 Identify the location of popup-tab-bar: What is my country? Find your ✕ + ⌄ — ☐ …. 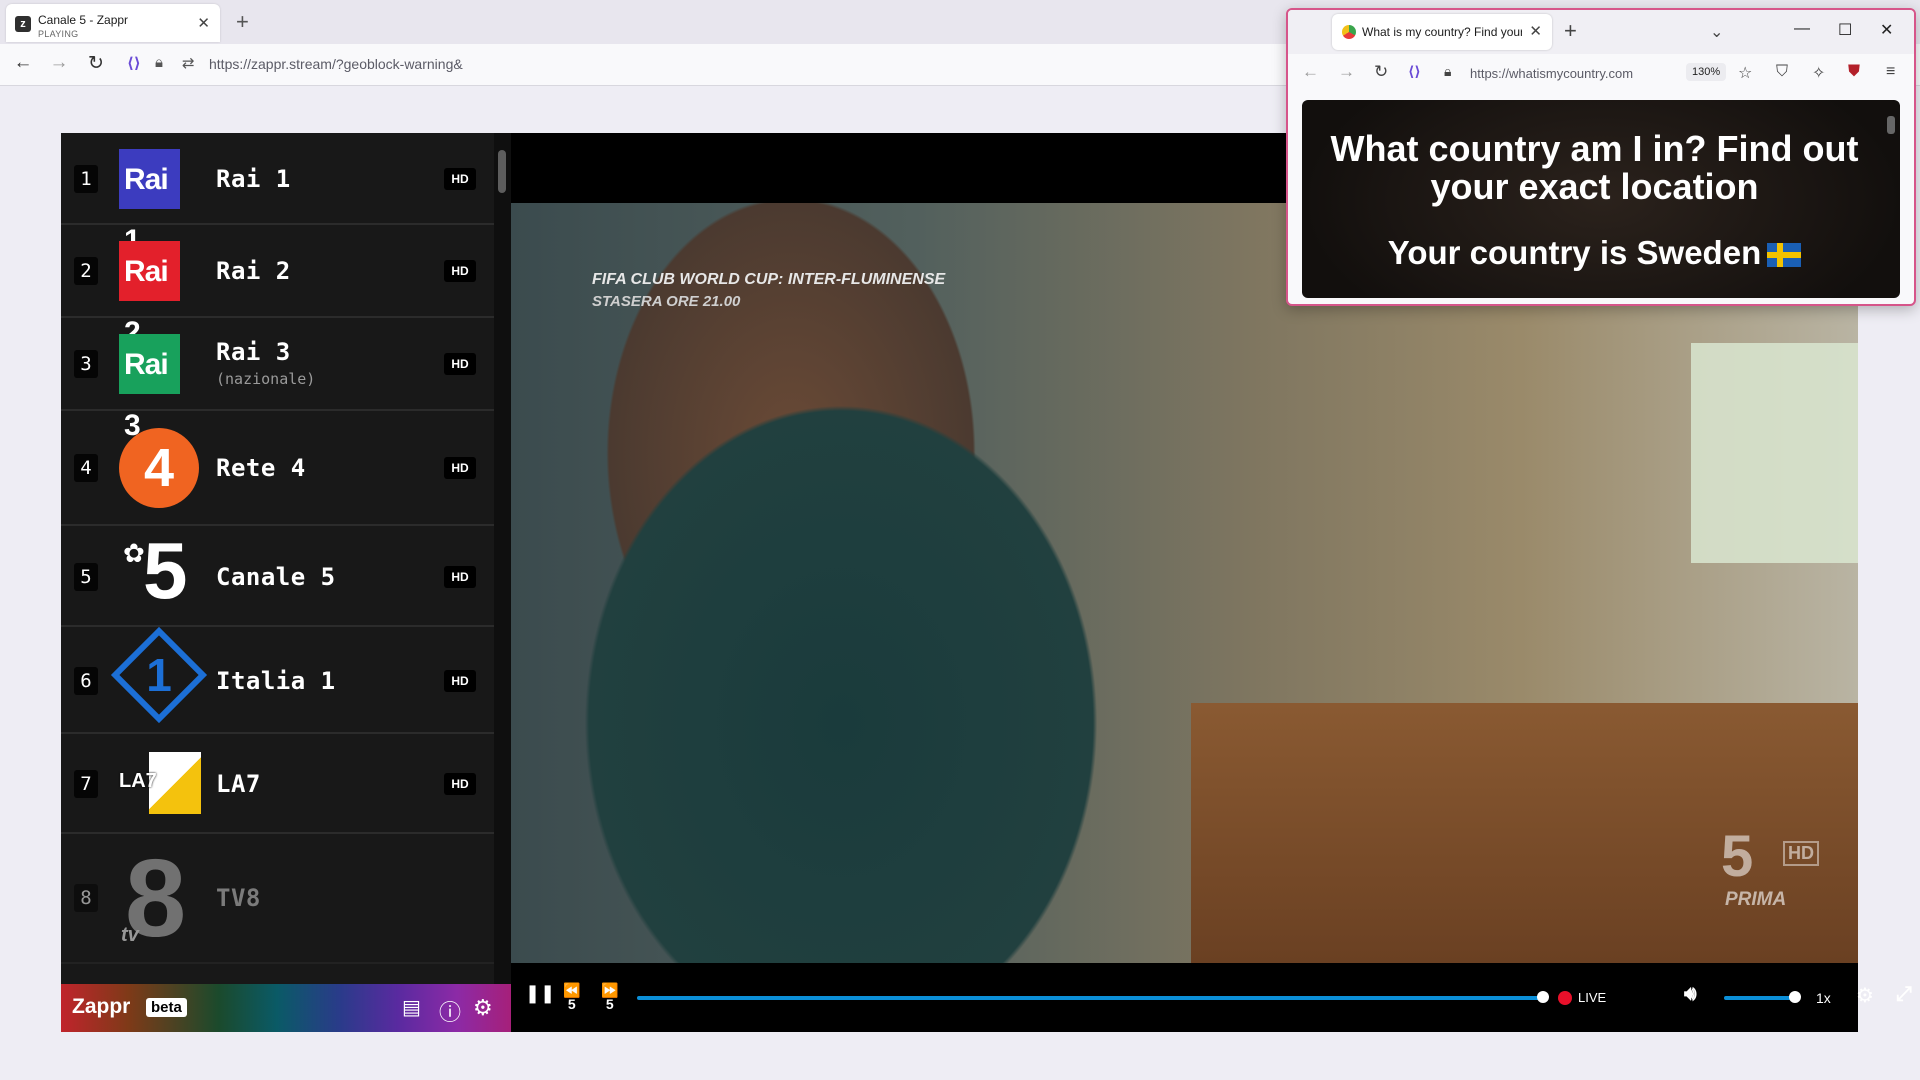
(1601, 32).